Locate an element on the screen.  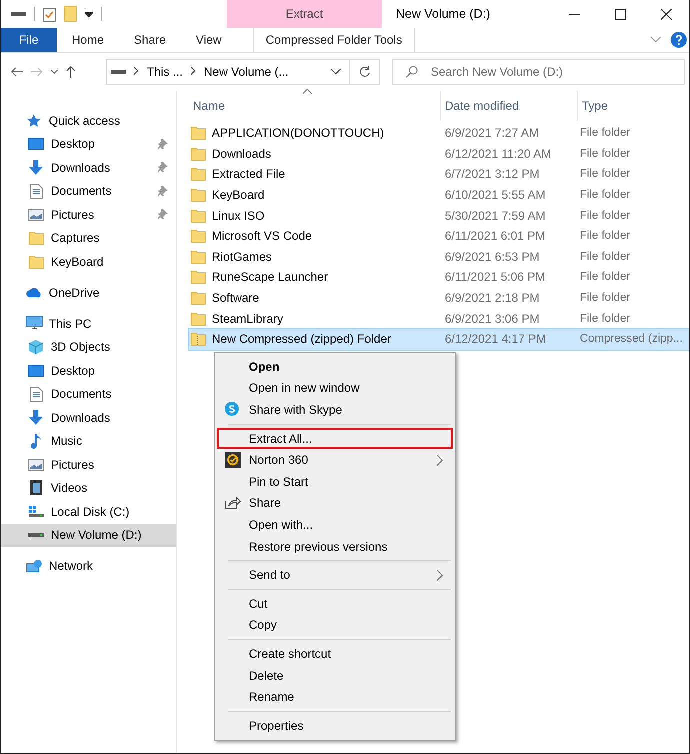
column-header: Name is located at coordinates (315, 106).